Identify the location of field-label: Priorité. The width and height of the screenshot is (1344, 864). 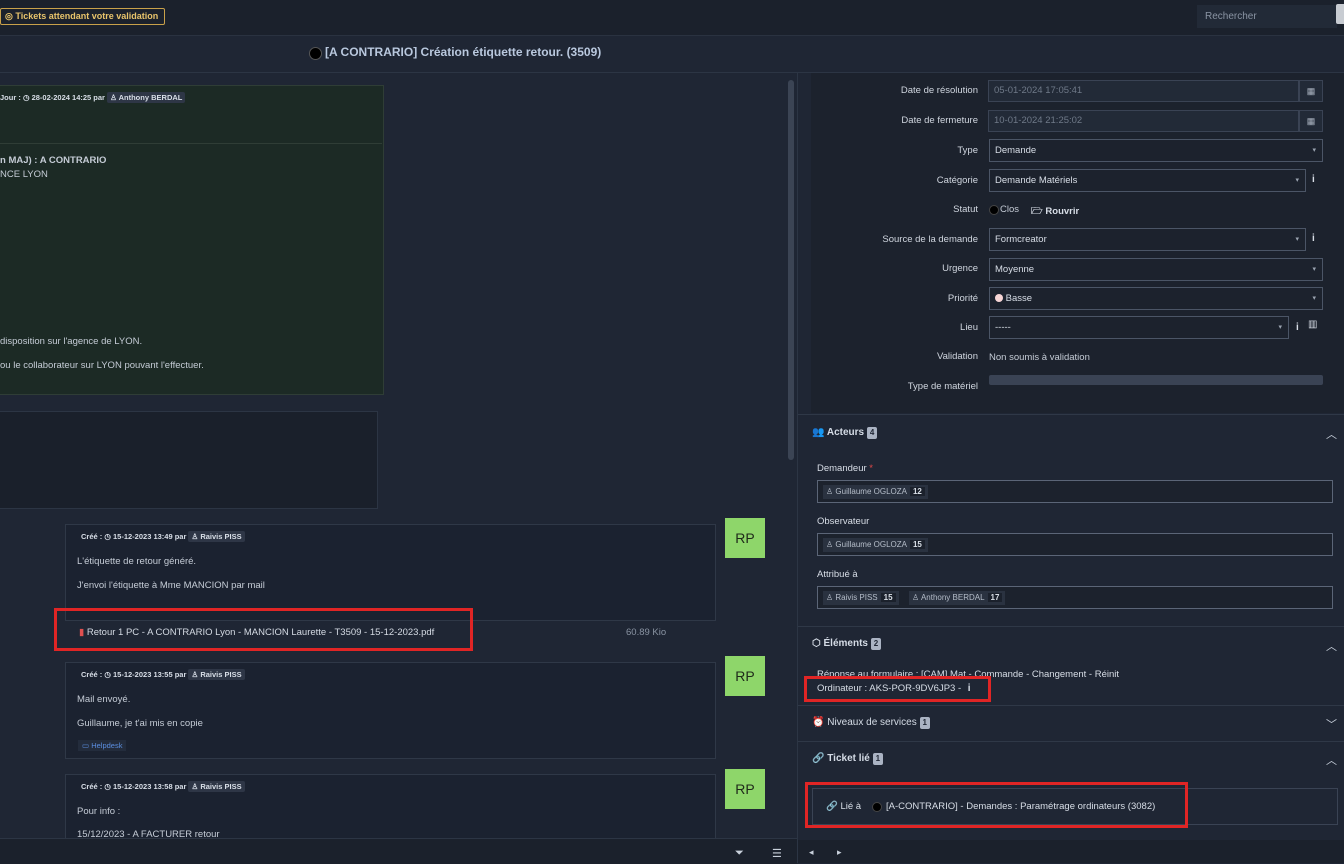
(962, 298).